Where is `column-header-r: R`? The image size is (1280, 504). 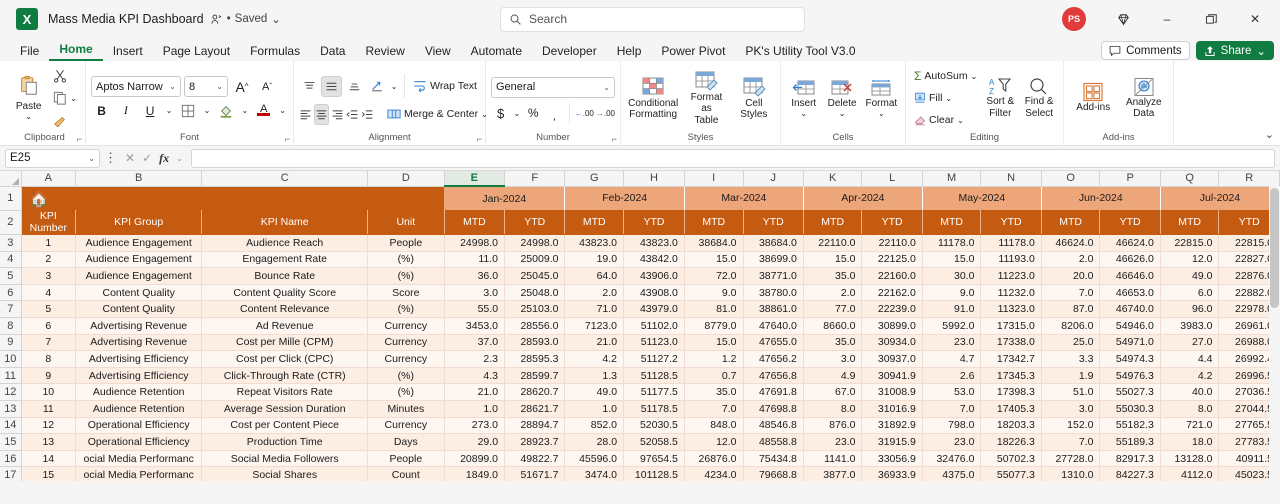 column-header-r: R is located at coordinates (1249, 179).